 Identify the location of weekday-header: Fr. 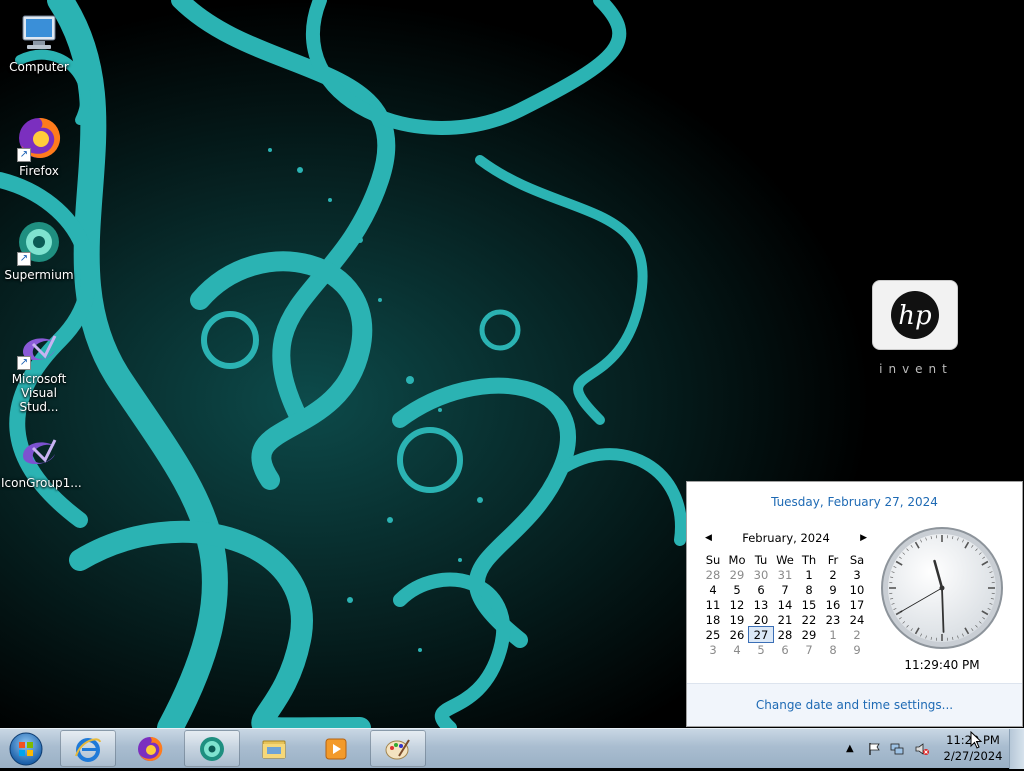
(833, 559).